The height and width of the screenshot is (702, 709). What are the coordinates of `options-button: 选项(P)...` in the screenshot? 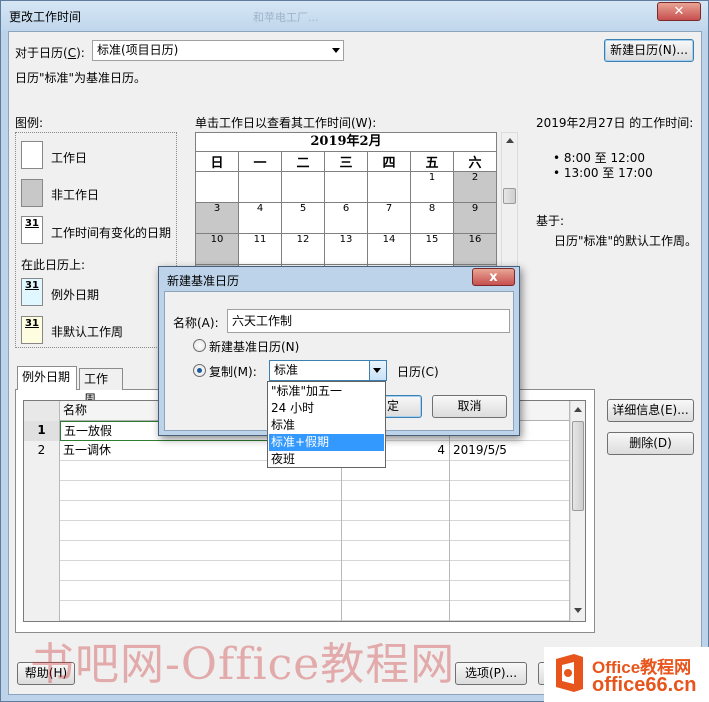 It's located at (491, 673).